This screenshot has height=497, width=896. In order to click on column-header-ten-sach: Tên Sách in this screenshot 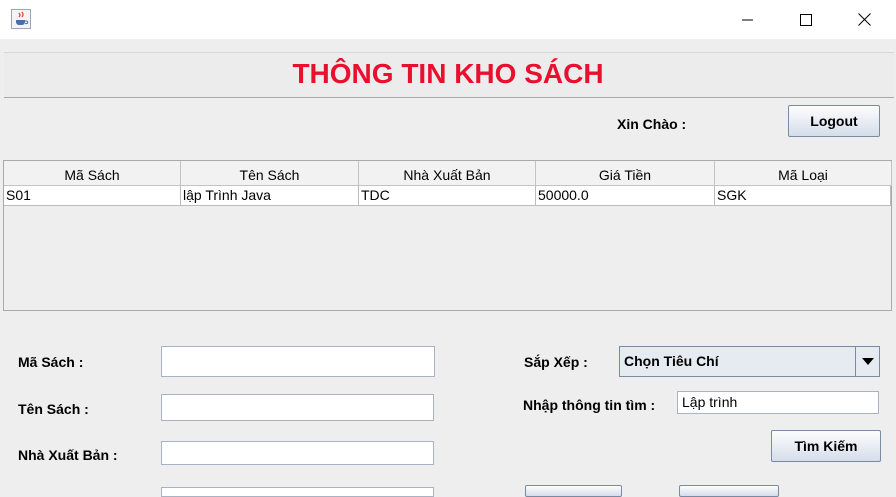, I will do `click(270, 173)`.